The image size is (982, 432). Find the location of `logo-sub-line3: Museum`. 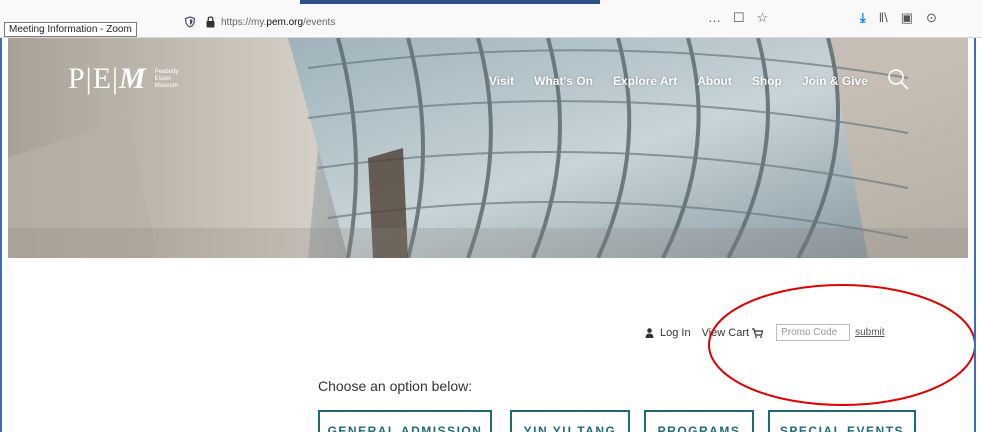

logo-sub-line3: Museum is located at coordinates (166, 85).